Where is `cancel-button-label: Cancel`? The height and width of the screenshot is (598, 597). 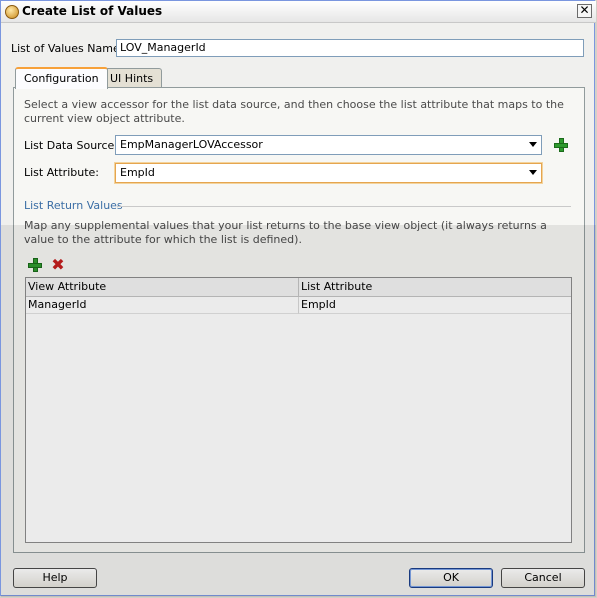
cancel-button-label: Cancel is located at coordinates (543, 577).